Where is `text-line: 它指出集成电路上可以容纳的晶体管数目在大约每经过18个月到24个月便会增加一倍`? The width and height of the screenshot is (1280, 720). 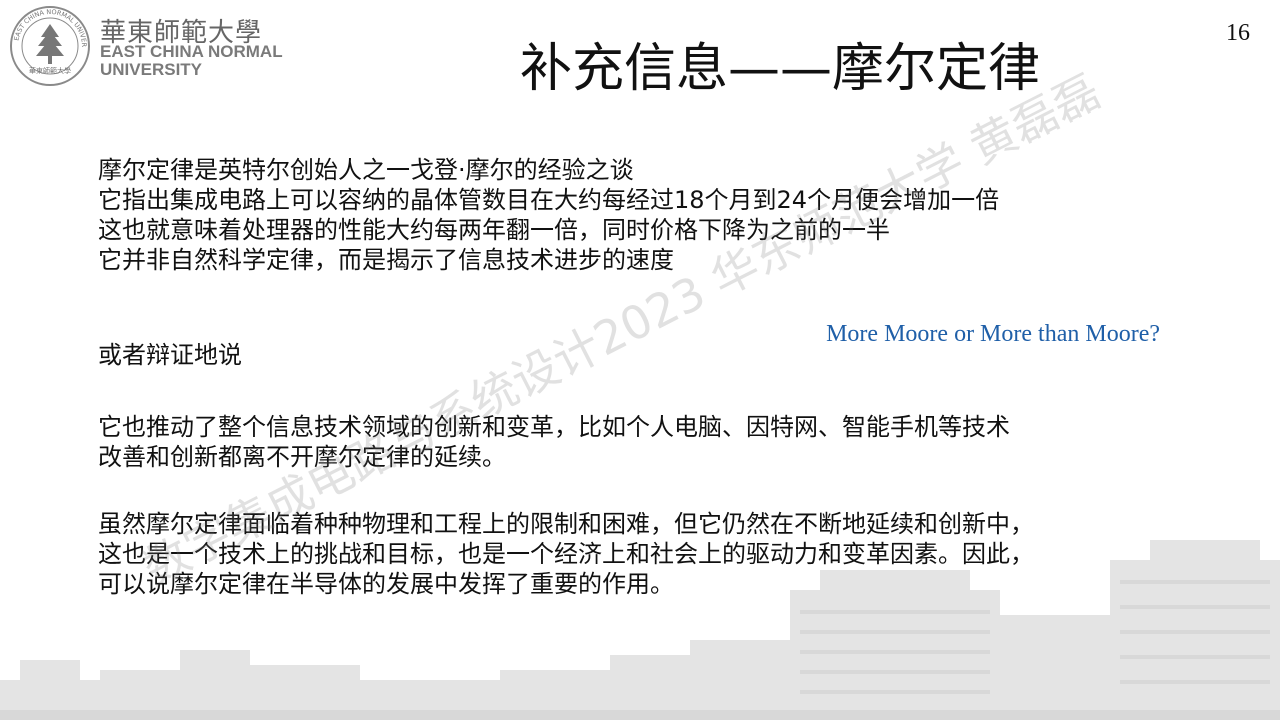
text-line: 它指出集成电路上可以容纳的晶体管数目在大约每经过18个月到24个月便会增加一倍 is located at coordinates (549, 200).